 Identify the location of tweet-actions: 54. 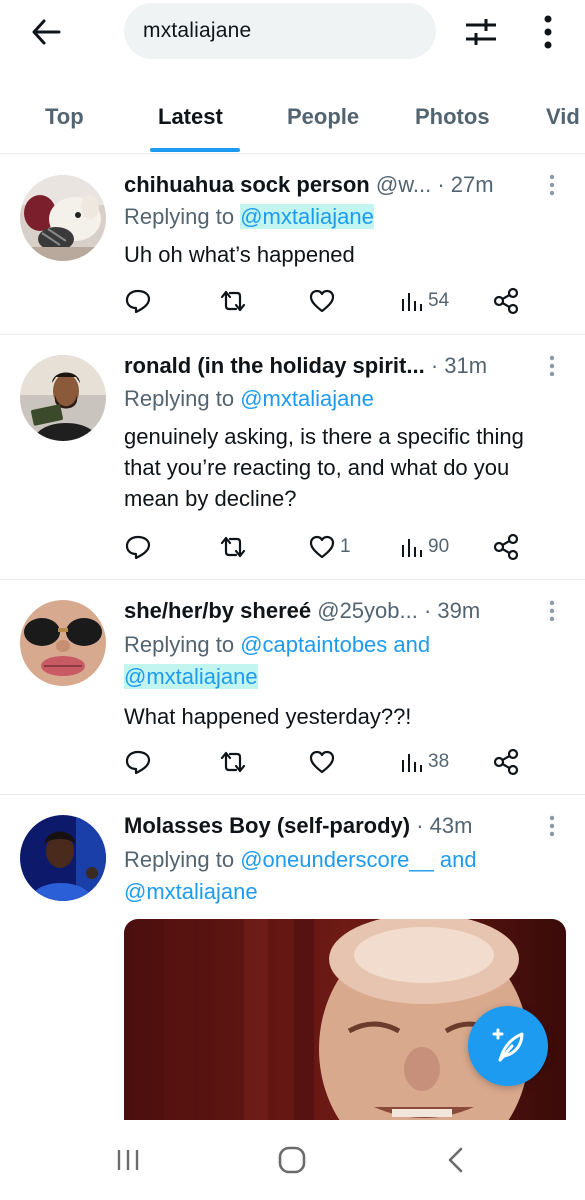
(334, 301).